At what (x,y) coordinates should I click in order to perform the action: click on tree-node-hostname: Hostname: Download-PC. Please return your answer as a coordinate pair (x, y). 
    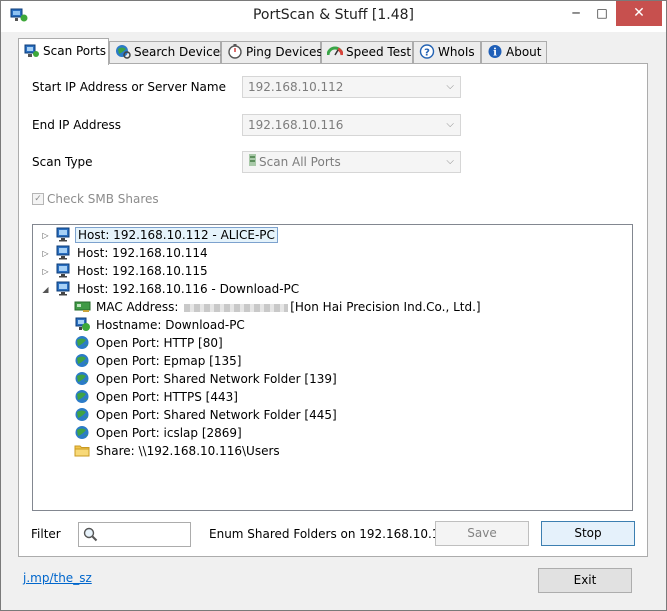
    Looking at the image, I should click on (160, 326).